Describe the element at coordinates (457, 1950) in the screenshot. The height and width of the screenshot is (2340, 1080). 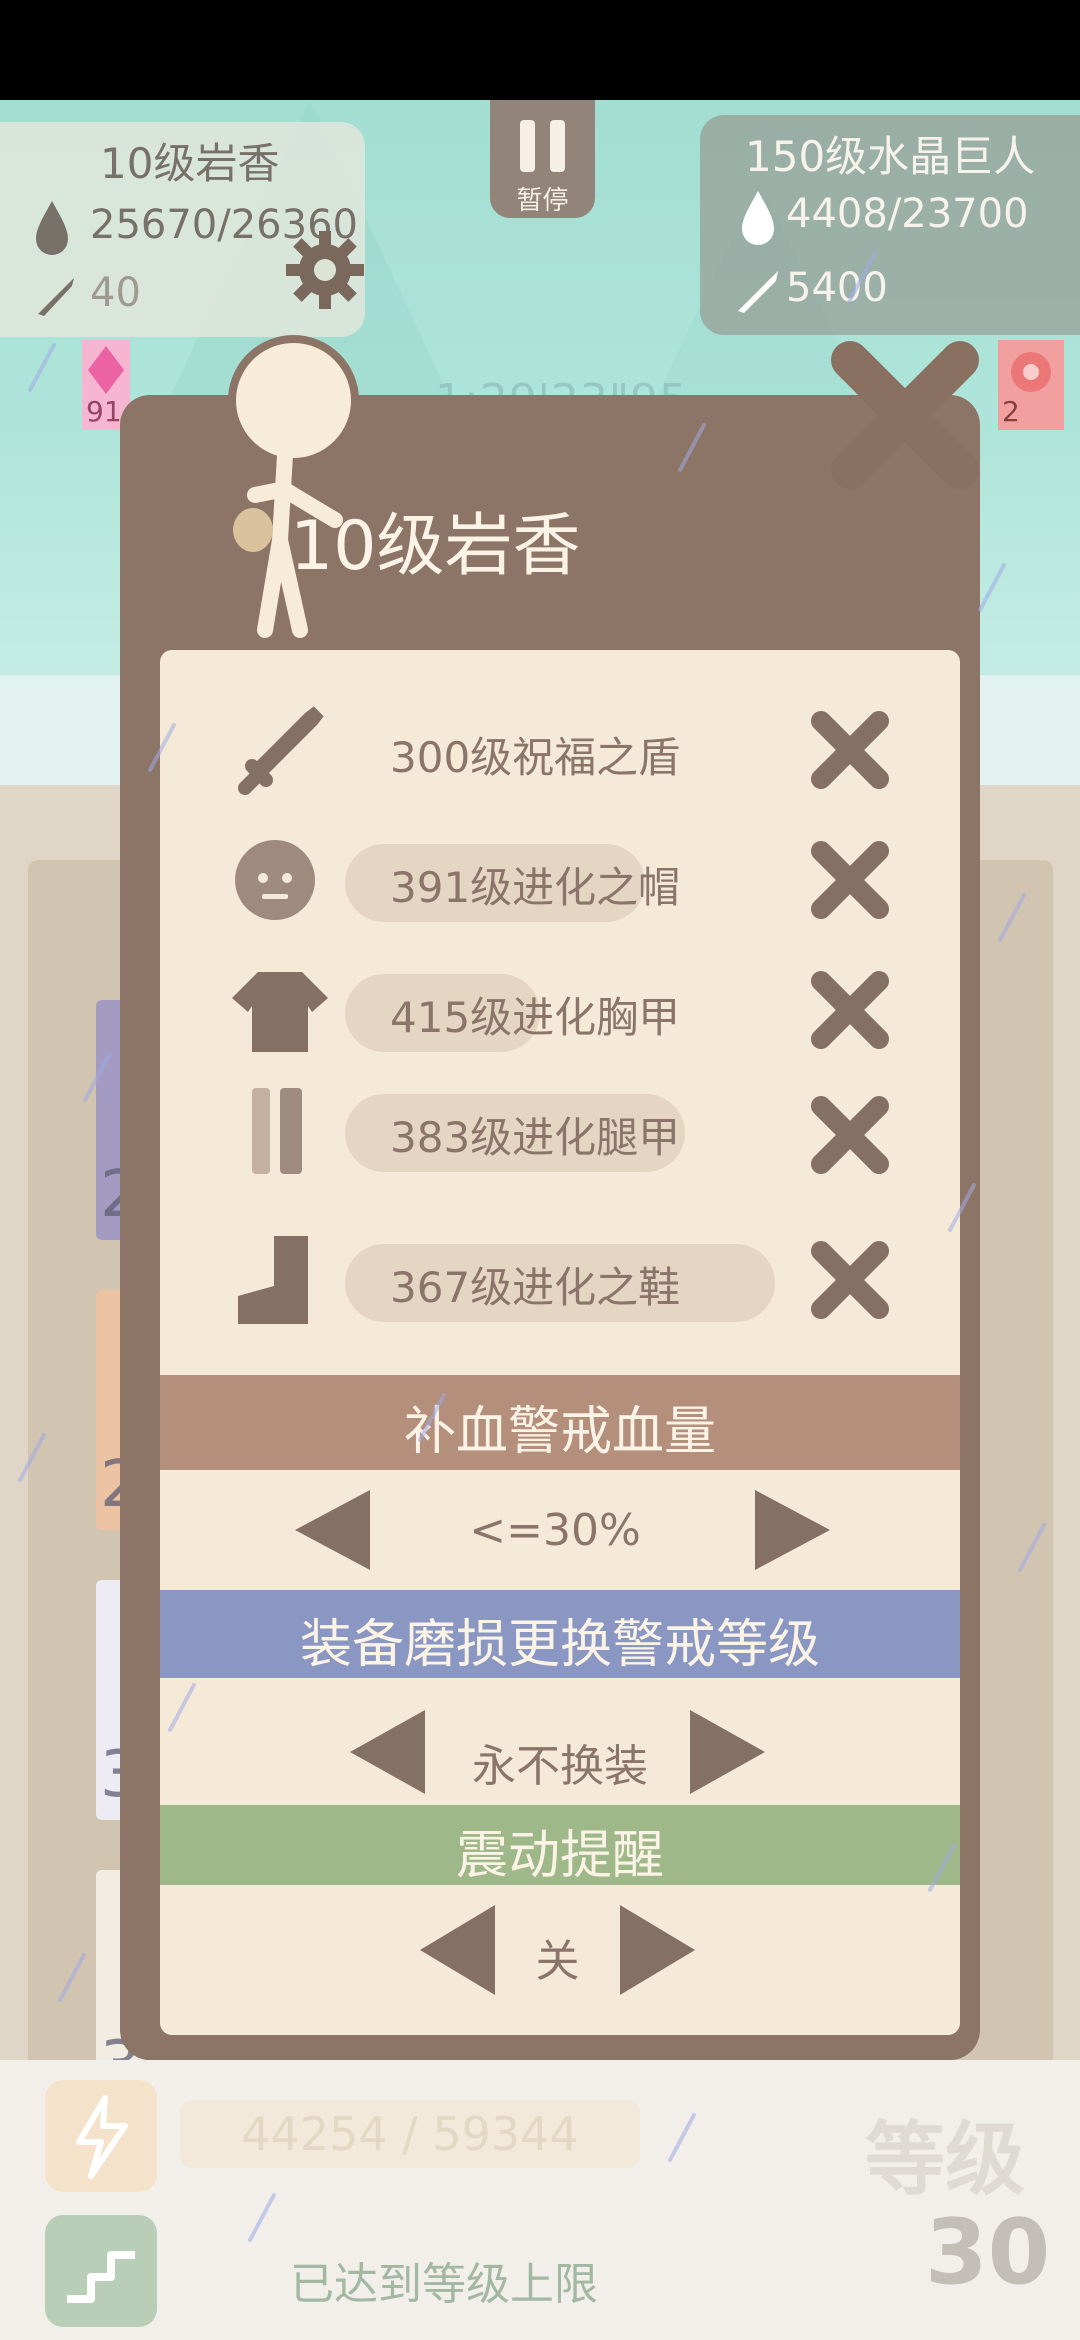
I see `vibrate-off-arrow` at that location.